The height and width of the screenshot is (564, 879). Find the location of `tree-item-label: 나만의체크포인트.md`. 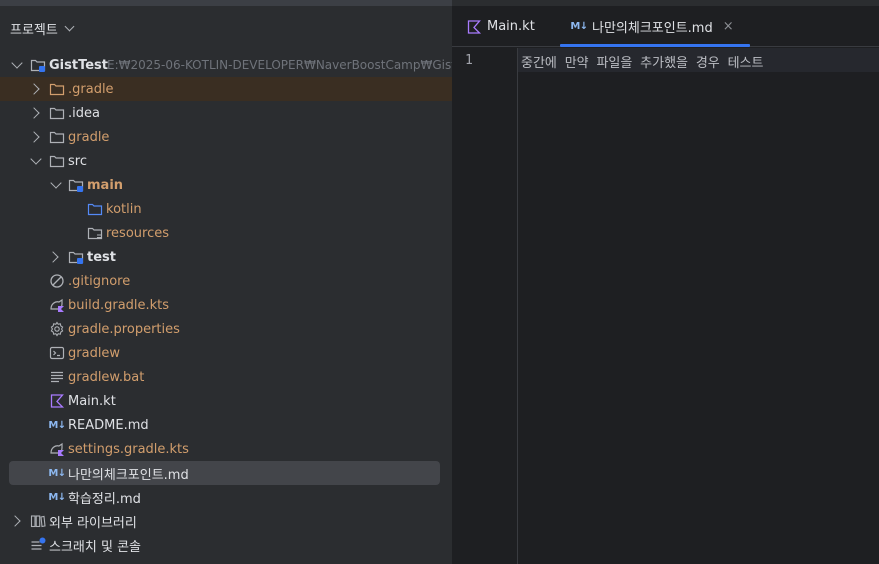

tree-item-label: 나만의체크포인트.md is located at coordinates (128, 475).